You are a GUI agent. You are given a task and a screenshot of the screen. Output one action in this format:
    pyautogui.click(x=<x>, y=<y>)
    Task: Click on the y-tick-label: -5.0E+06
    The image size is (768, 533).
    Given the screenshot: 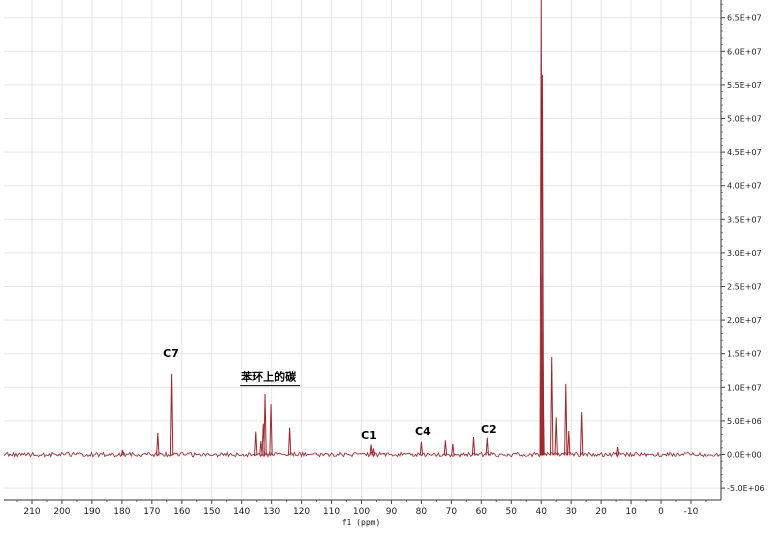 What is the action you would take?
    pyautogui.click(x=746, y=488)
    